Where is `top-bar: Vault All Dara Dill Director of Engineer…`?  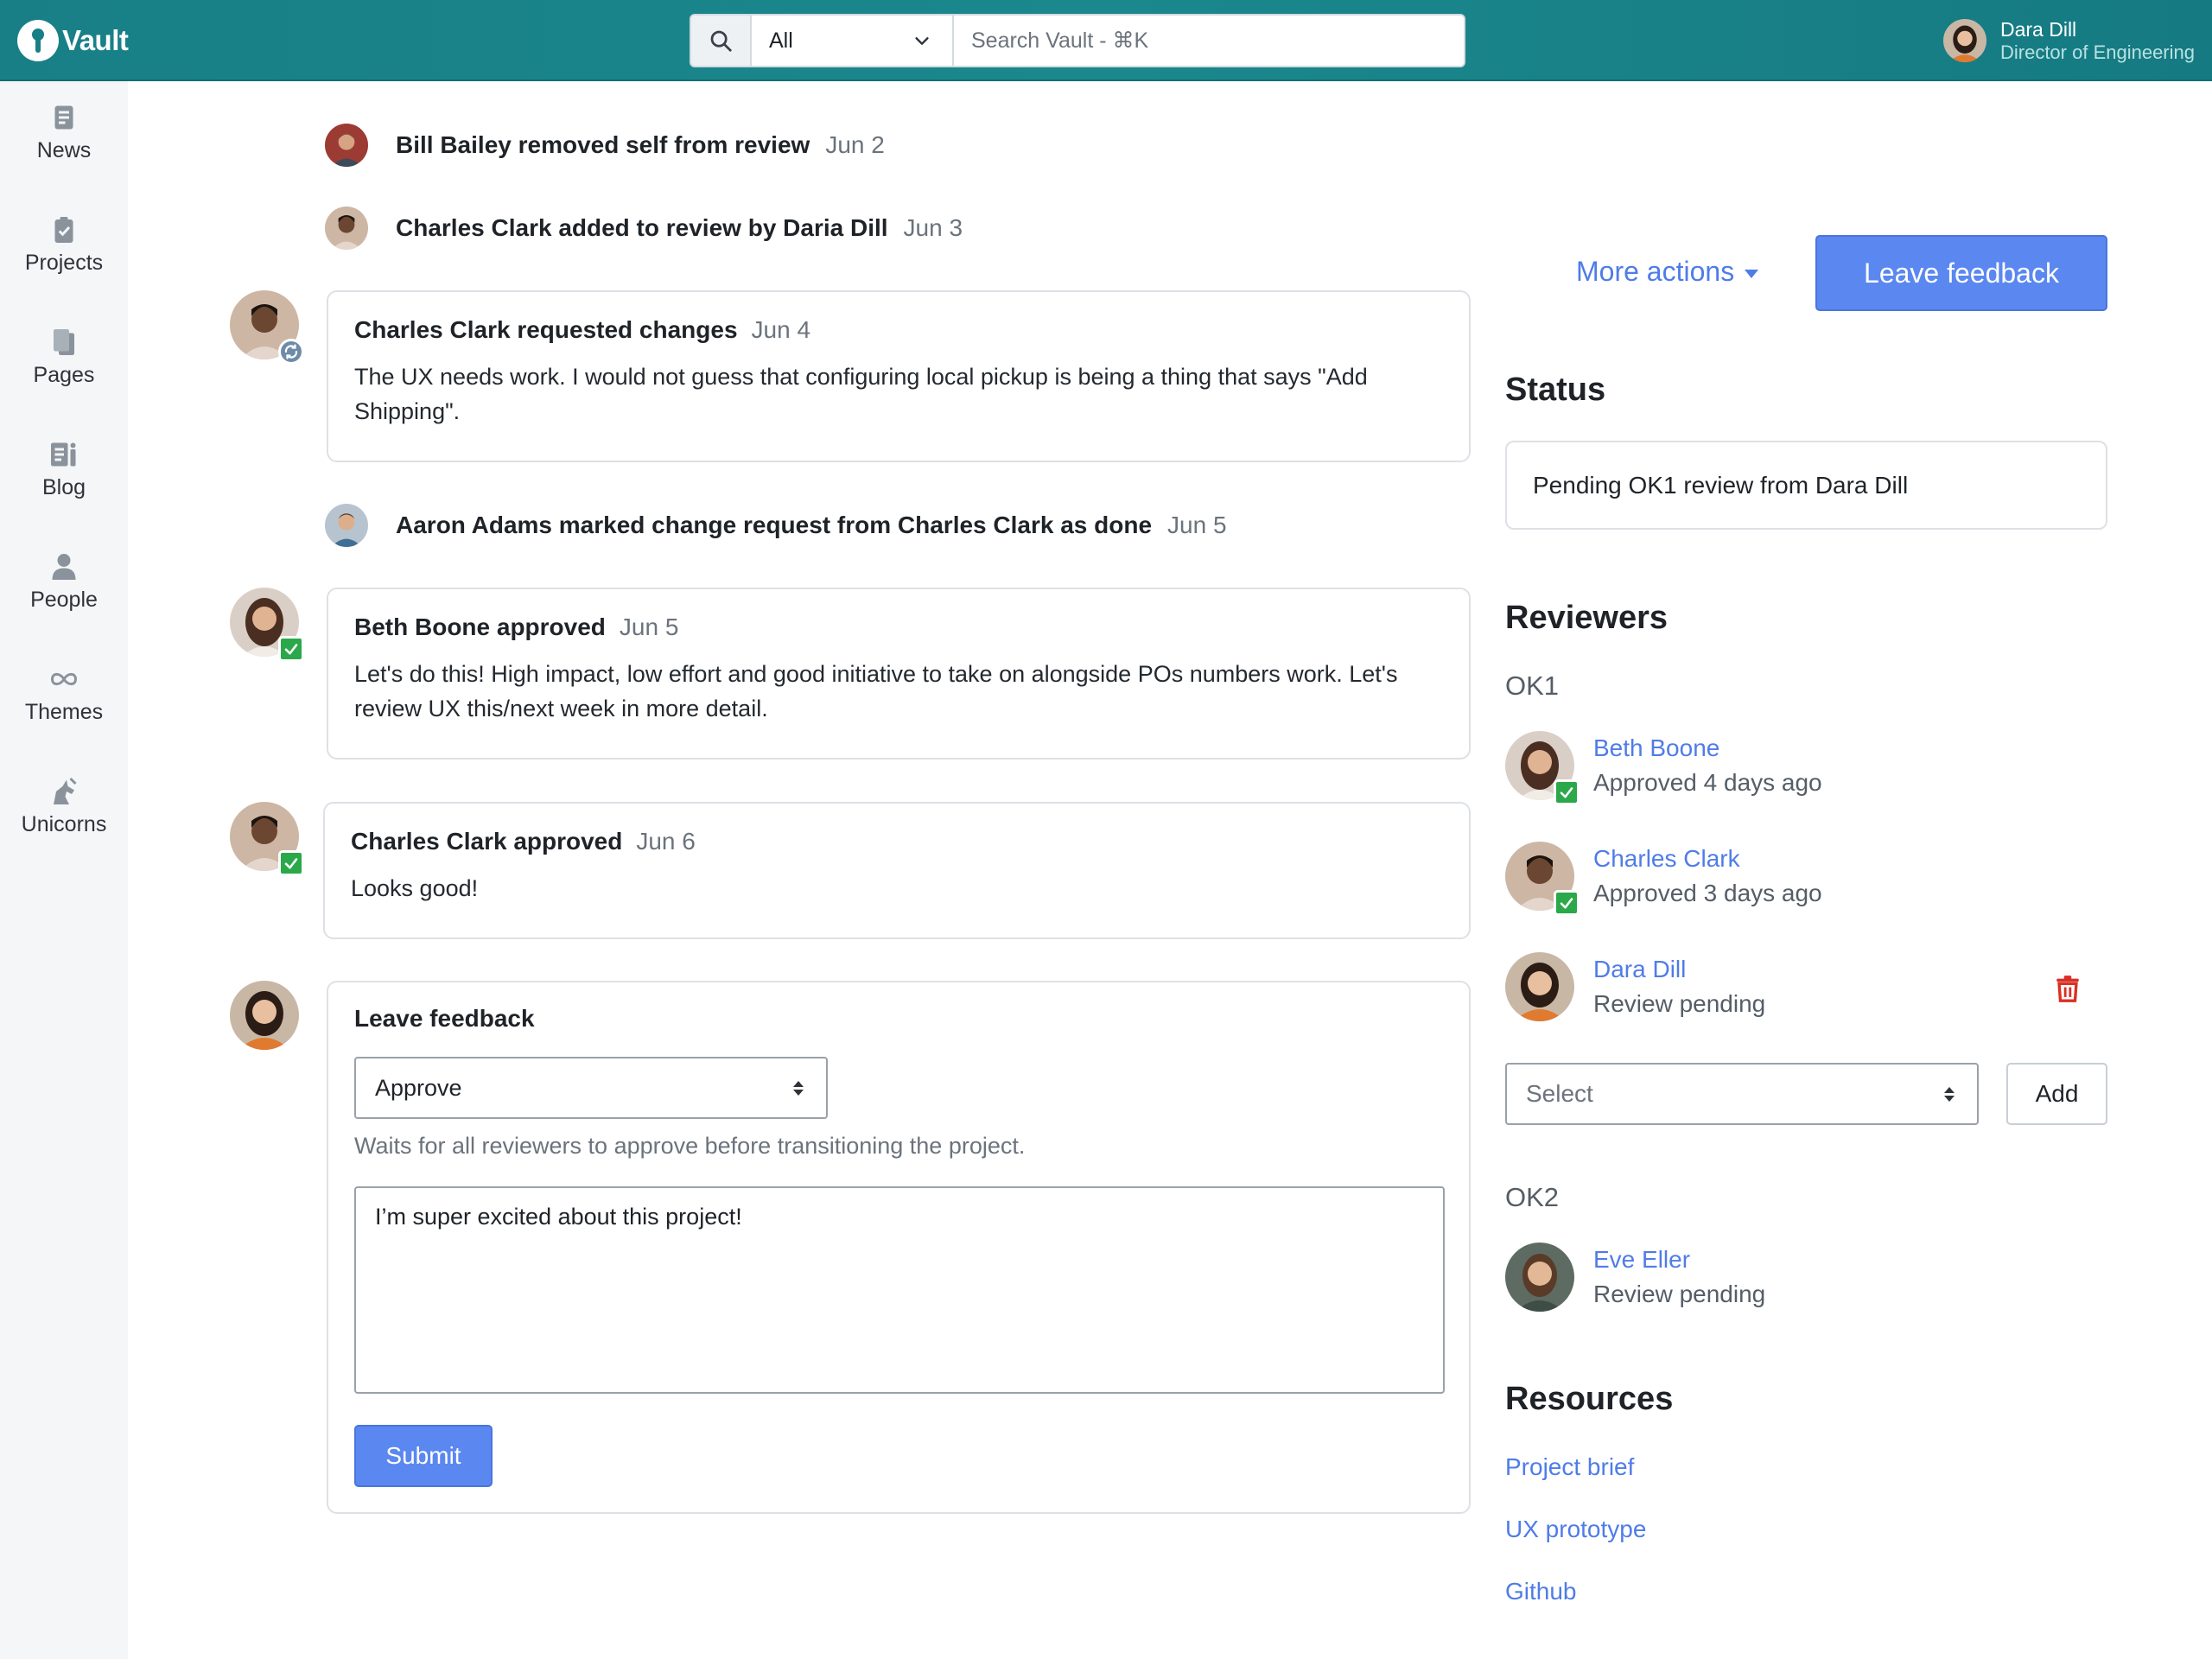 top-bar: Vault All Dara Dill Director of Engineer… is located at coordinates (1106, 40).